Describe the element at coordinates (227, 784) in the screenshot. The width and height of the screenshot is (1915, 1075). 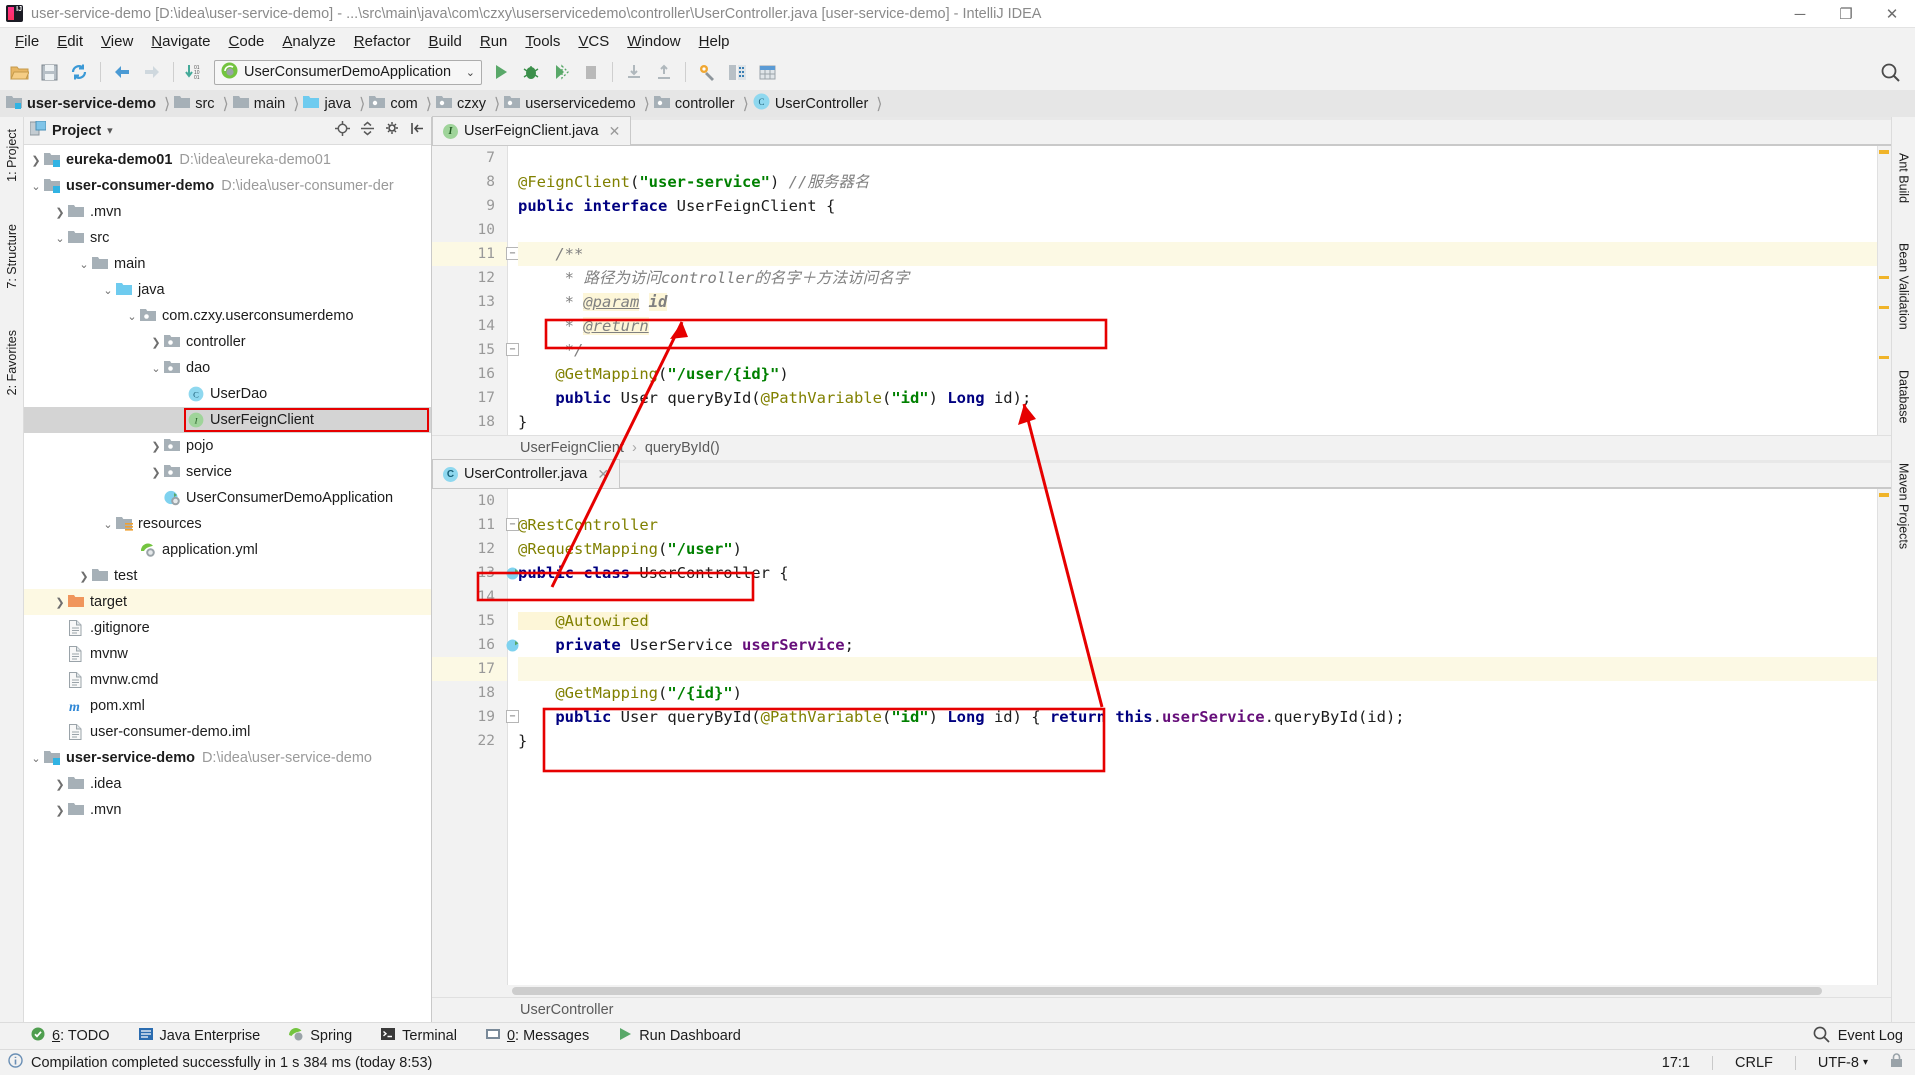
I see `tree-node--idea: ❯ .idea` at that location.